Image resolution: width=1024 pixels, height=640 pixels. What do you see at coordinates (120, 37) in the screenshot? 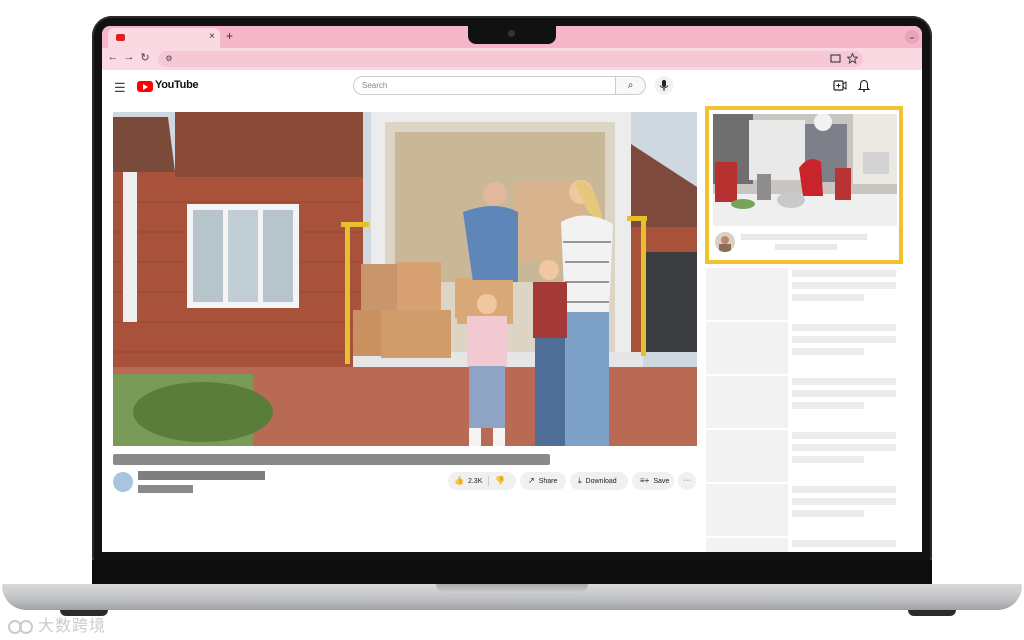
I see `youtube-favicon-icon` at bounding box center [120, 37].